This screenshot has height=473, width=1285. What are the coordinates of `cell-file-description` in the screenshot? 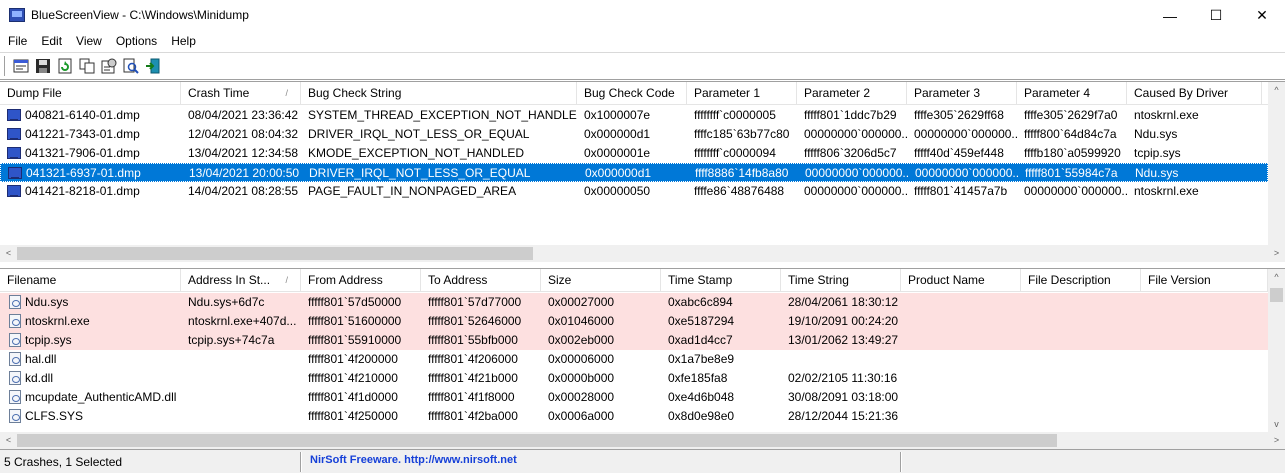 It's located at (1081, 321).